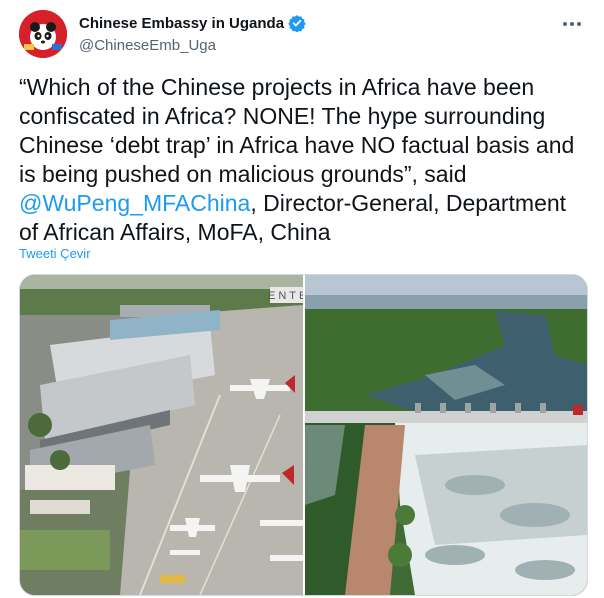  What do you see at coordinates (297, 23) in the screenshot?
I see `verified-badge-icon` at bounding box center [297, 23].